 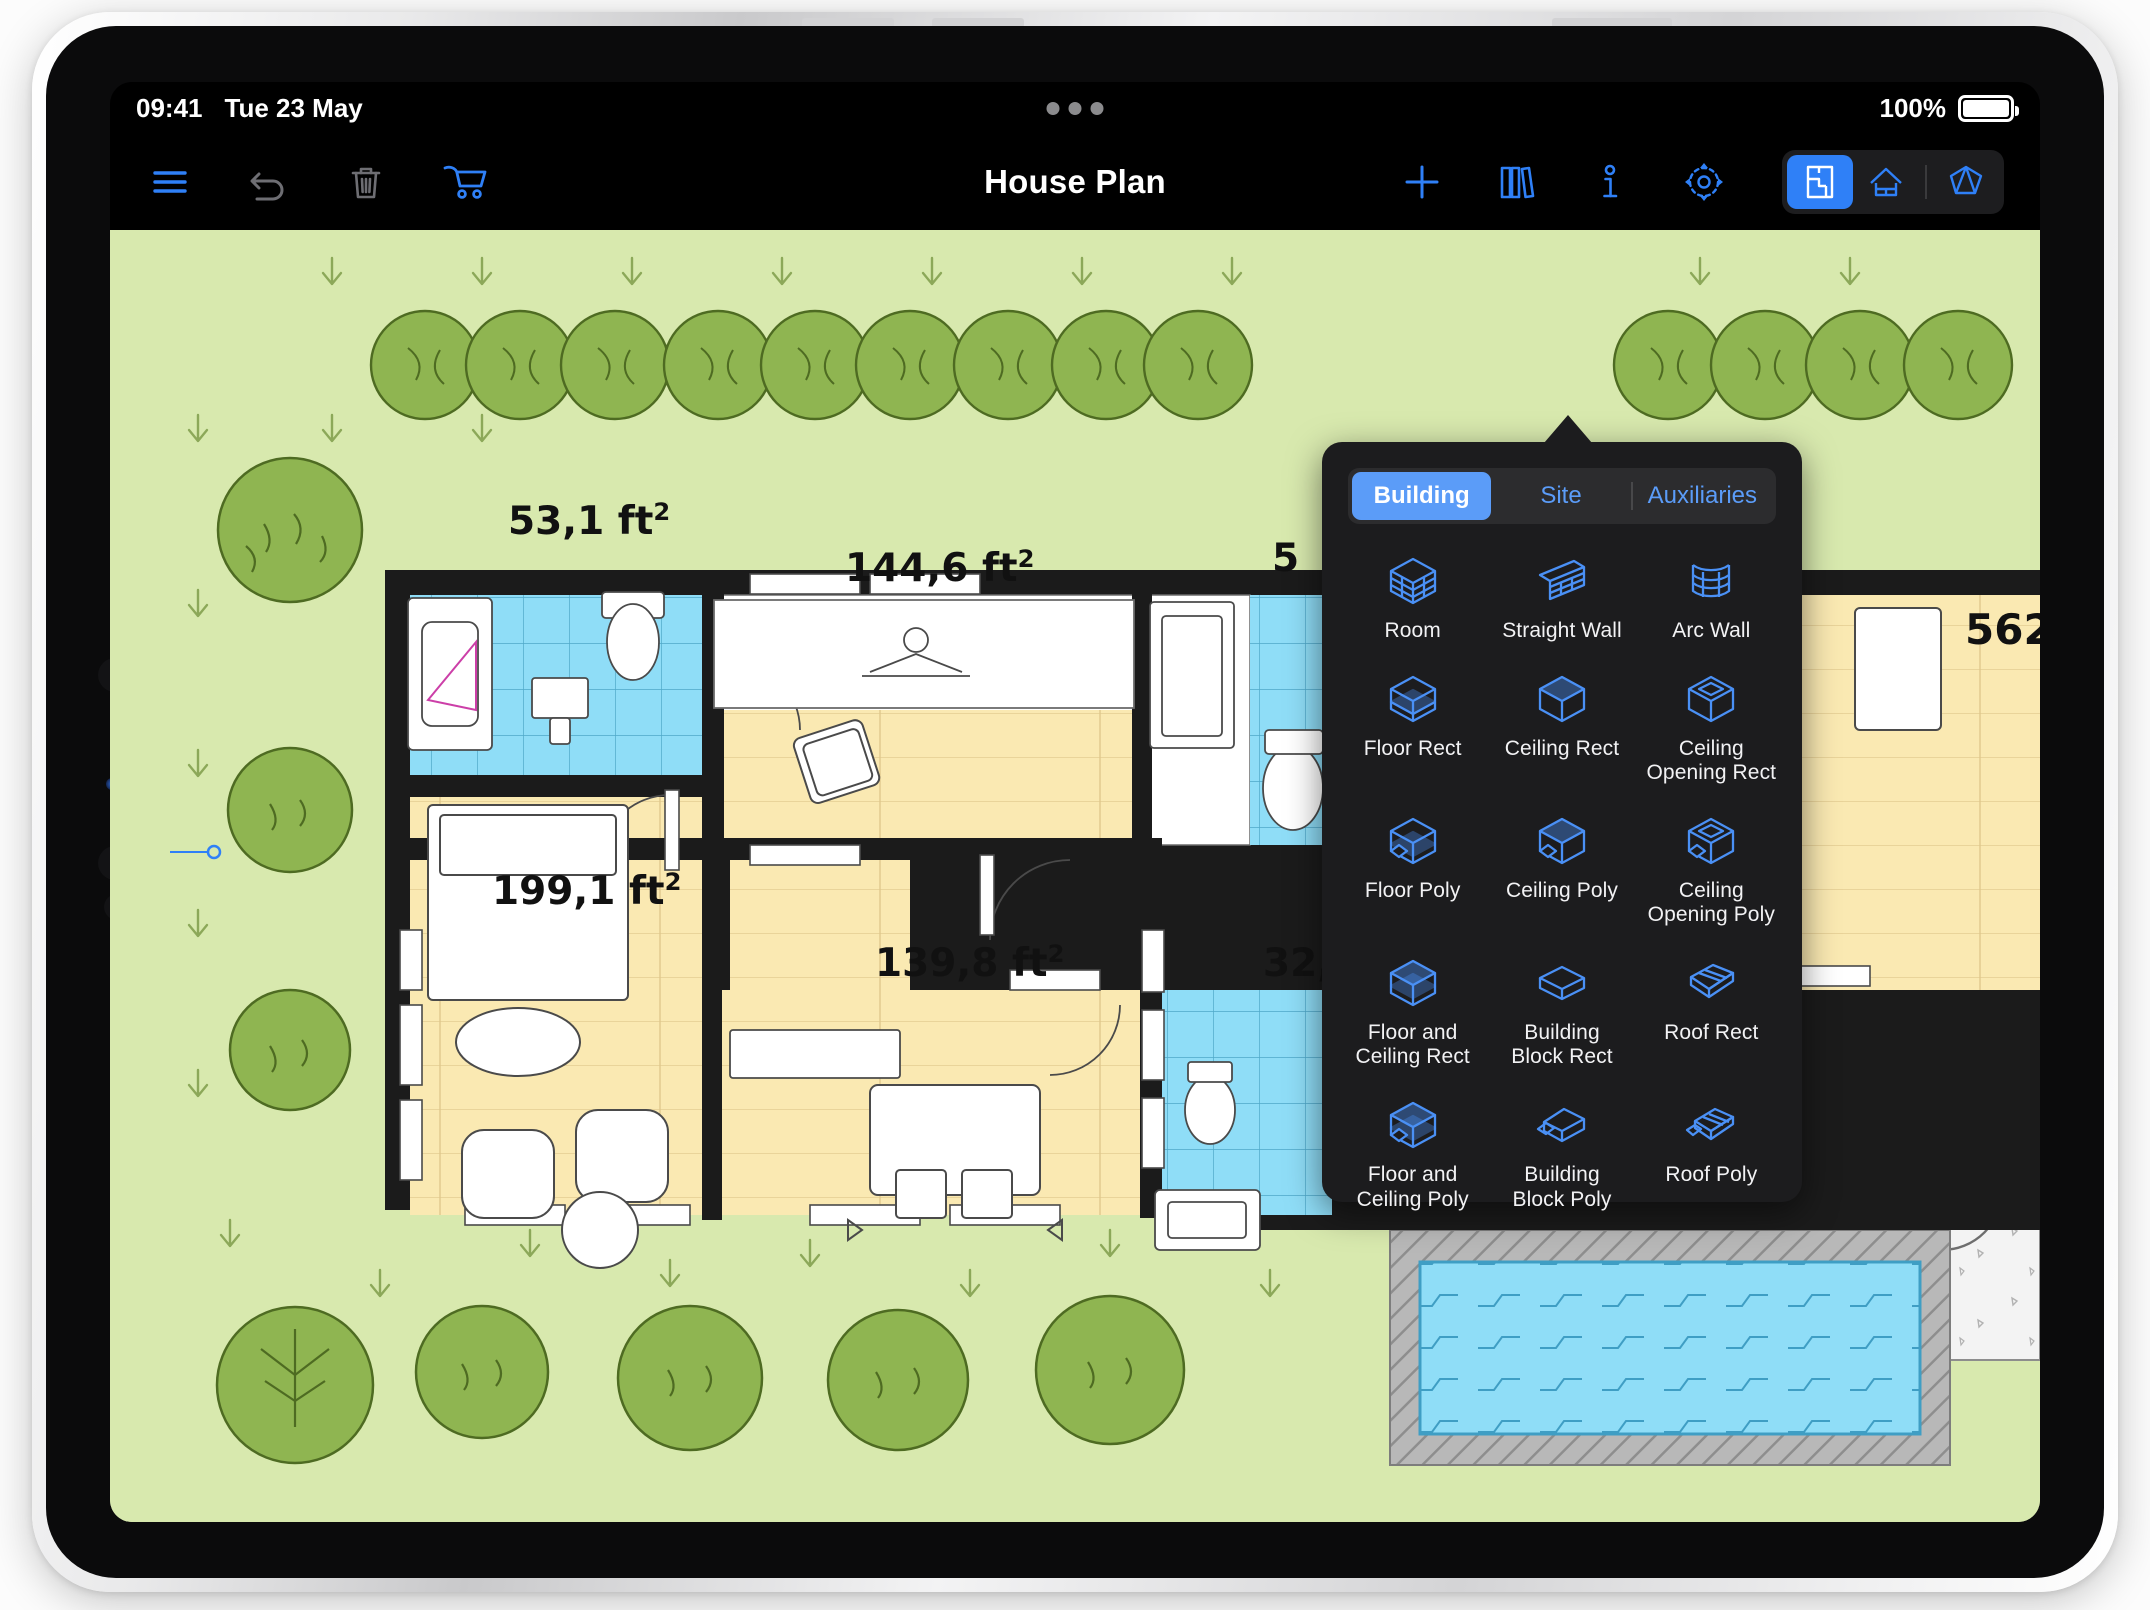 I want to click on grid-item-label: Arc Wall, so click(x=1711, y=630).